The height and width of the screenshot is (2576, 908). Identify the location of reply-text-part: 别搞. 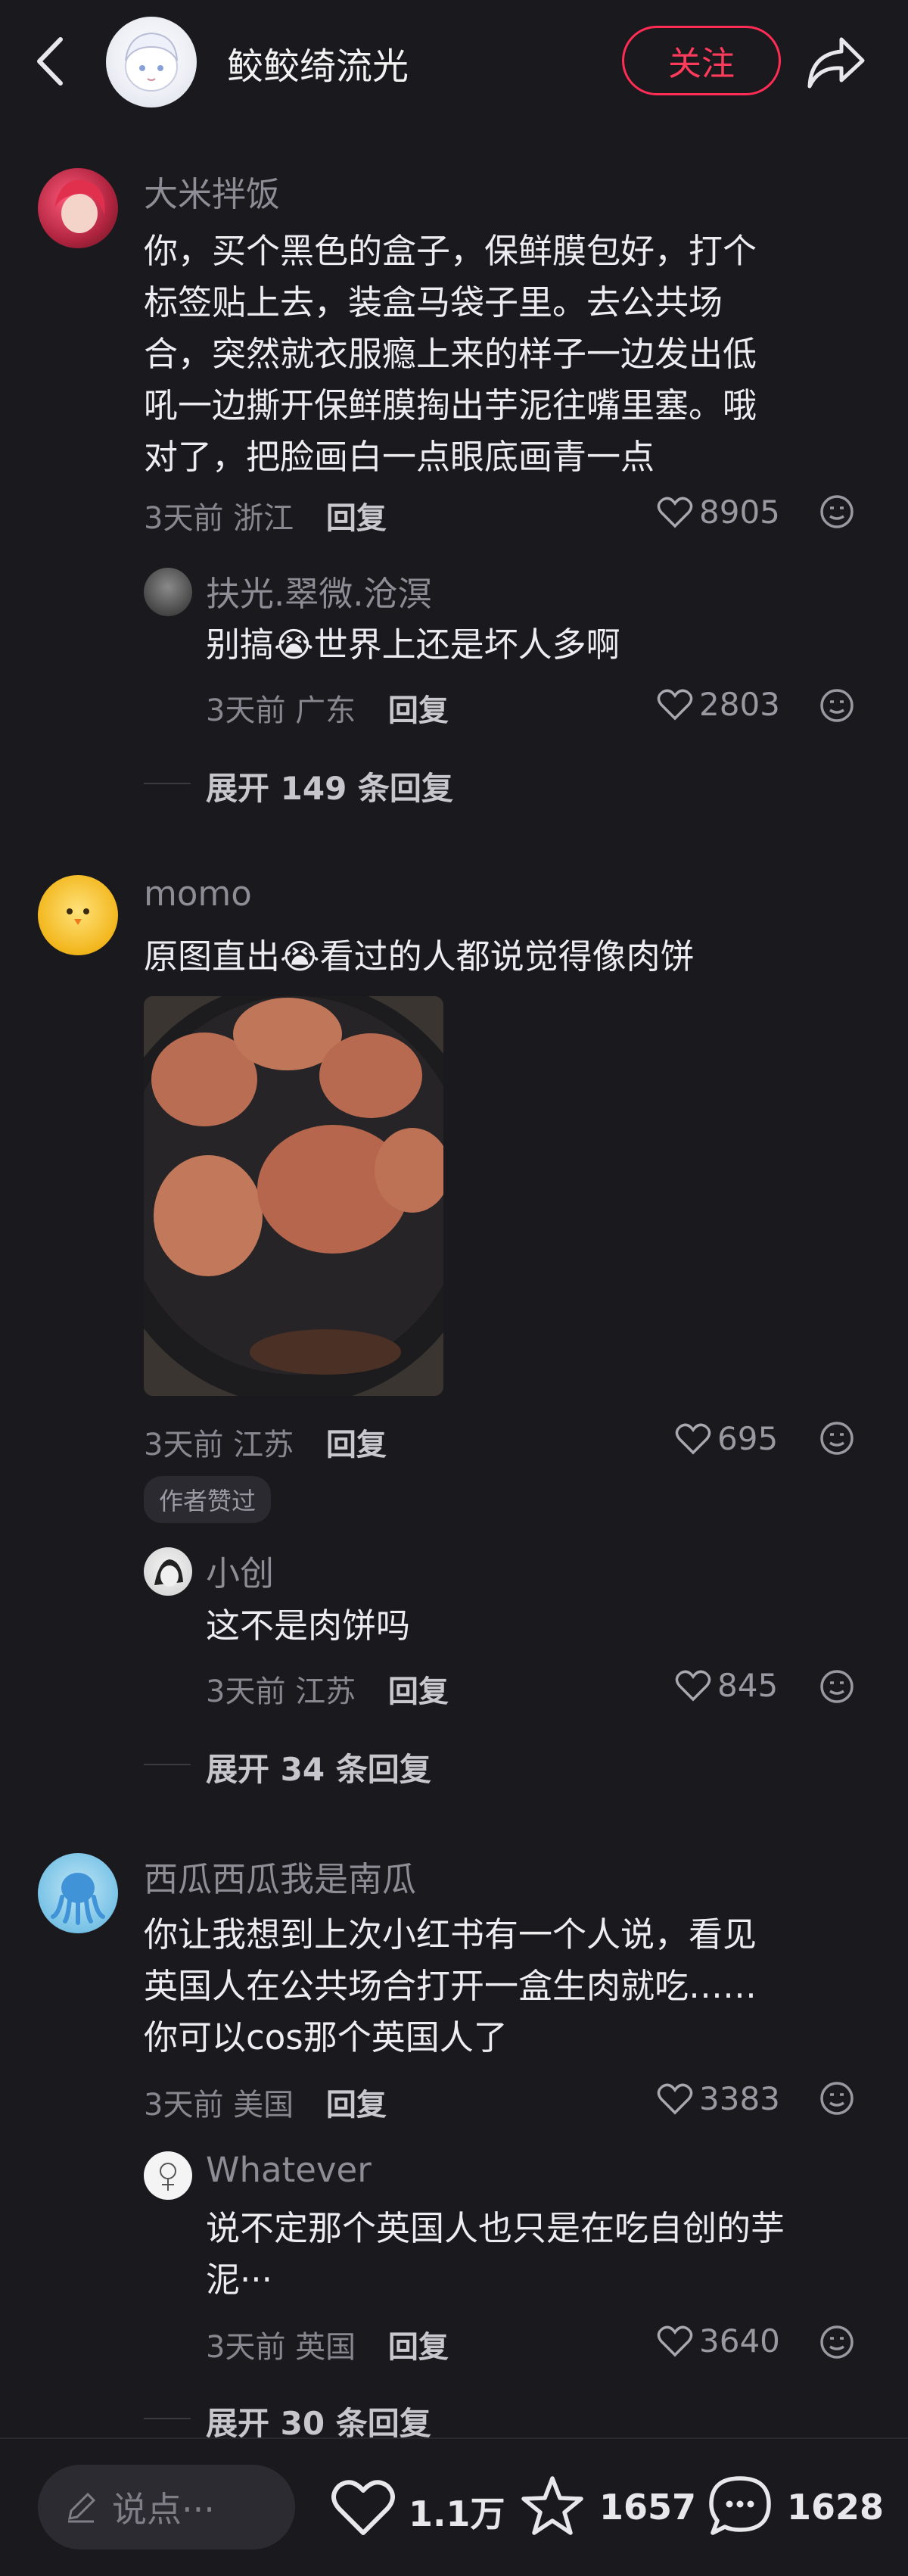
(241, 645).